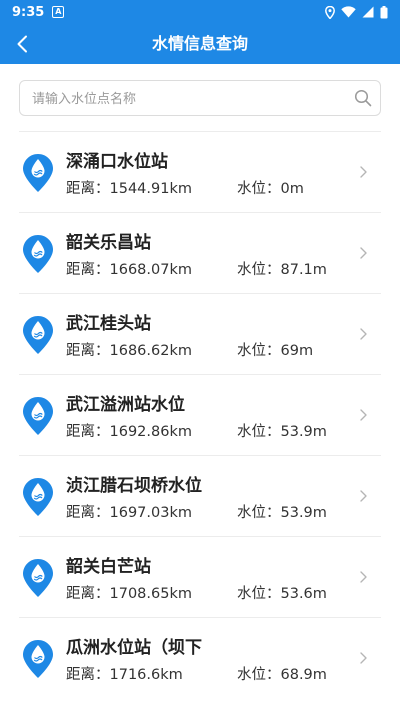 The width and height of the screenshot is (400, 712). What do you see at coordinates (363, 98) in the screenshot?
I see `search-icon` at bounding box center [363, 98].